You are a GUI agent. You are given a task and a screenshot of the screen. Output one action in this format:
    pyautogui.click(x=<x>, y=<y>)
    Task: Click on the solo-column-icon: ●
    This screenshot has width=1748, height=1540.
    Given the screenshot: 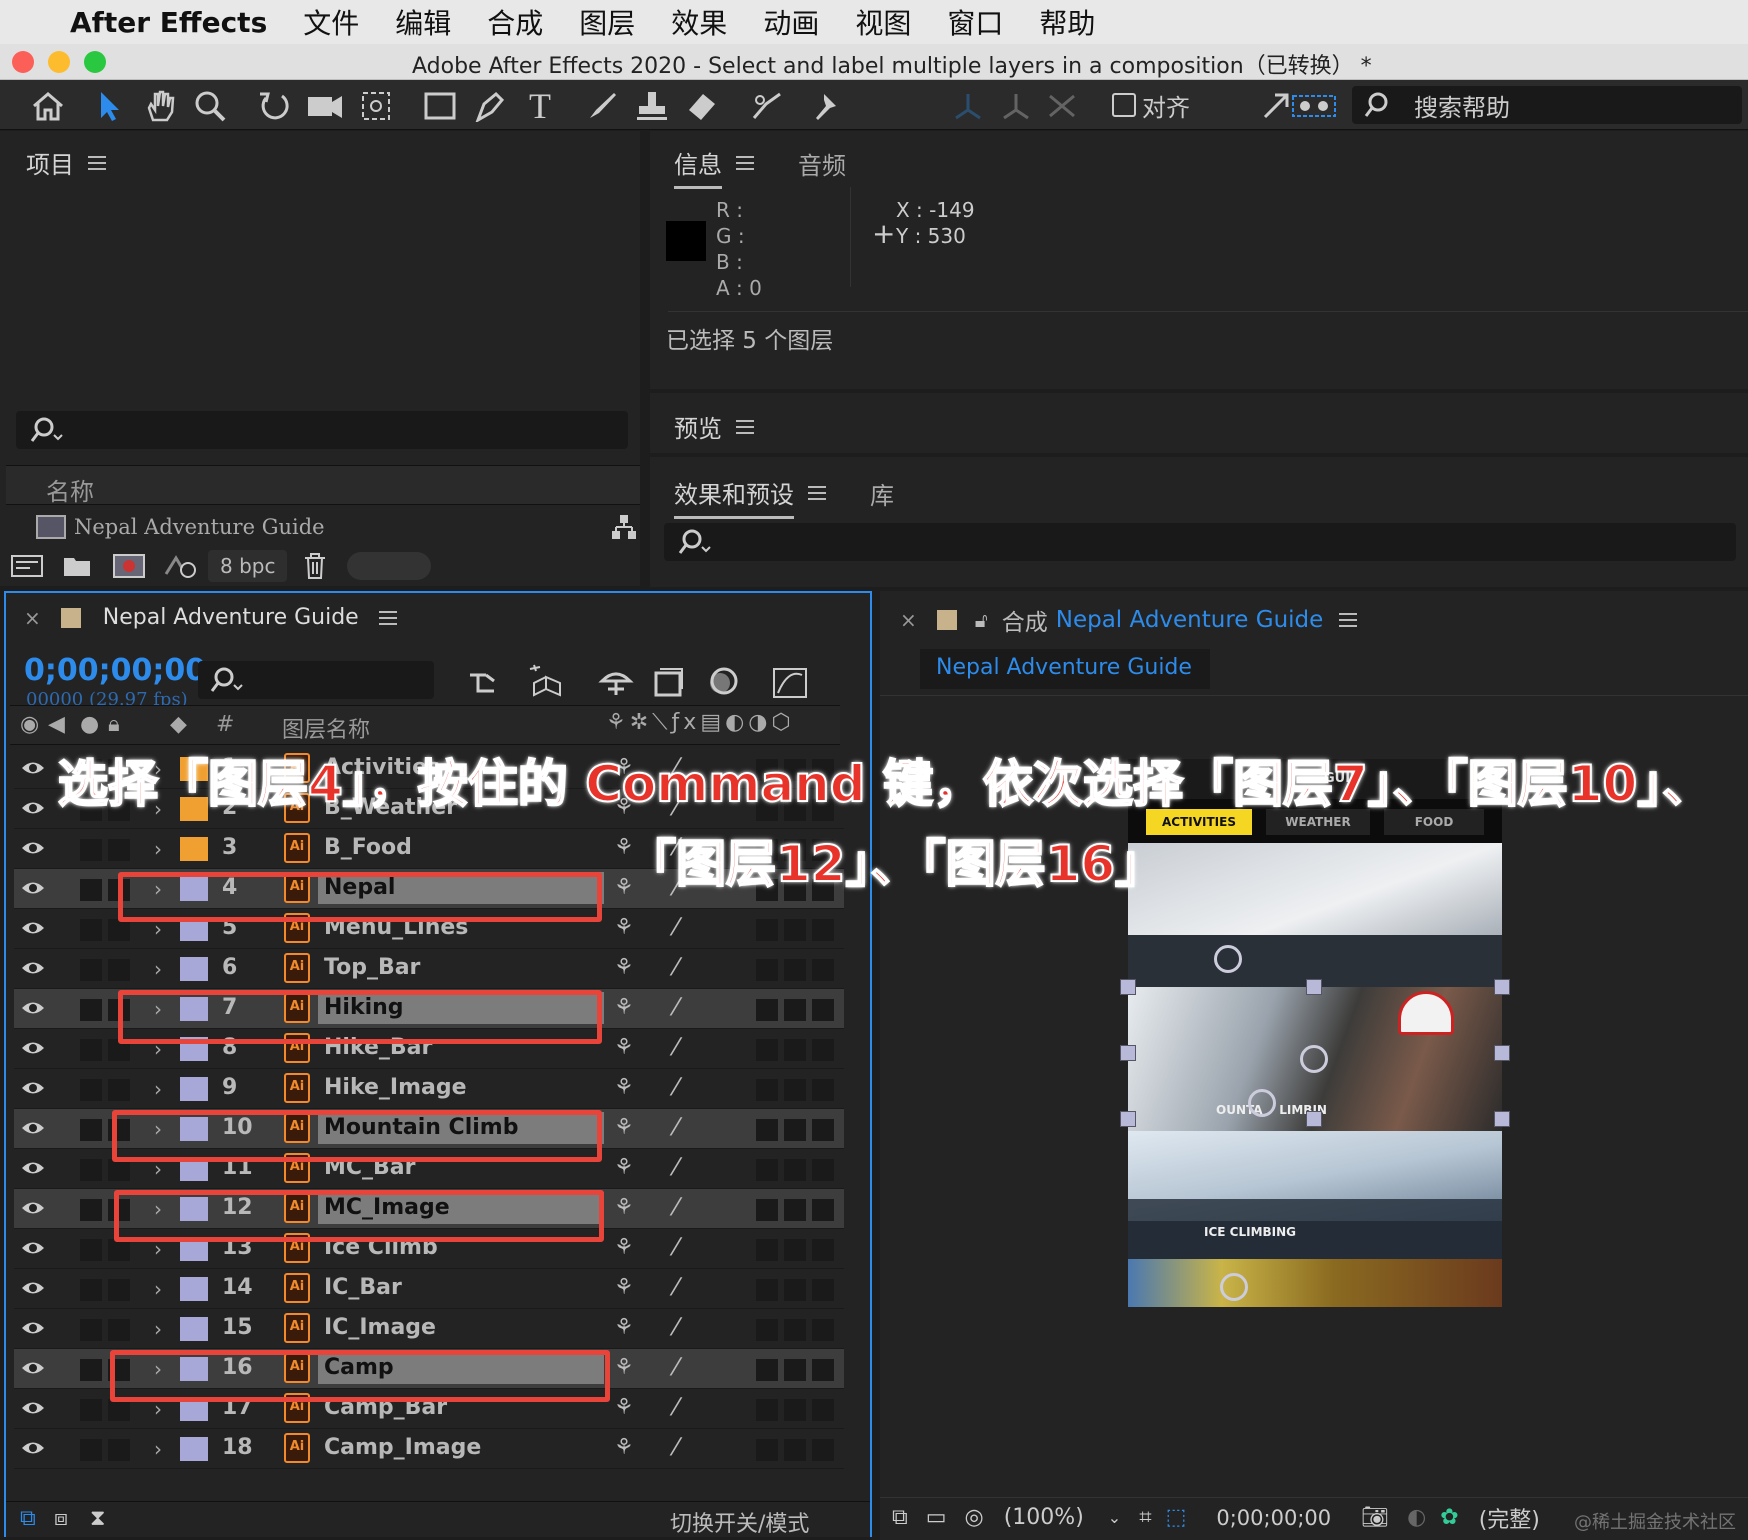 What is the action you would take?
    pyautogui.click(x=89, y=724)
    